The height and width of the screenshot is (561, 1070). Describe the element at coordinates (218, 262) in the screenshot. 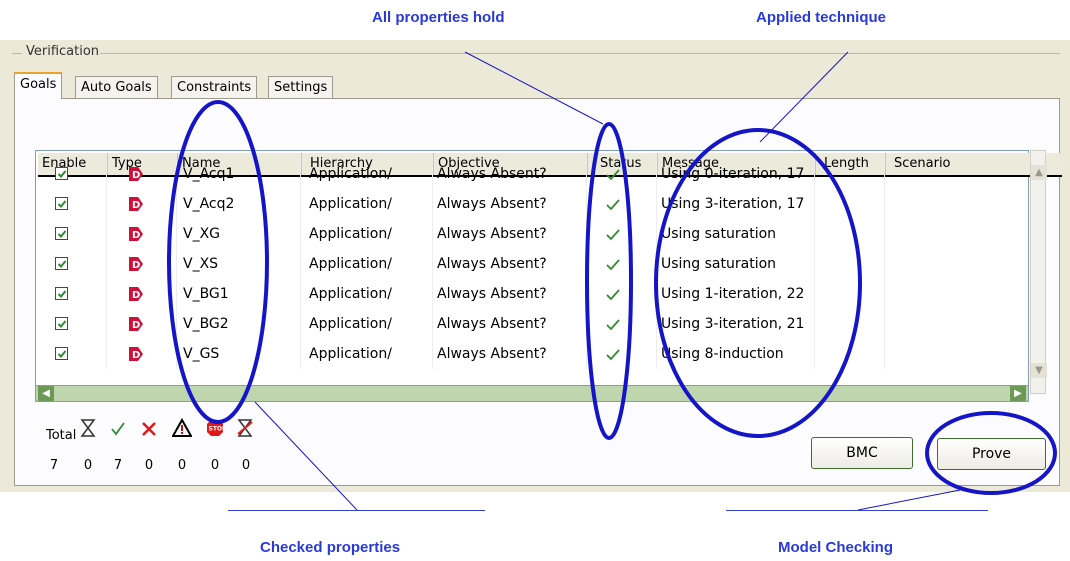

I see `name-column-highlight` at that location.